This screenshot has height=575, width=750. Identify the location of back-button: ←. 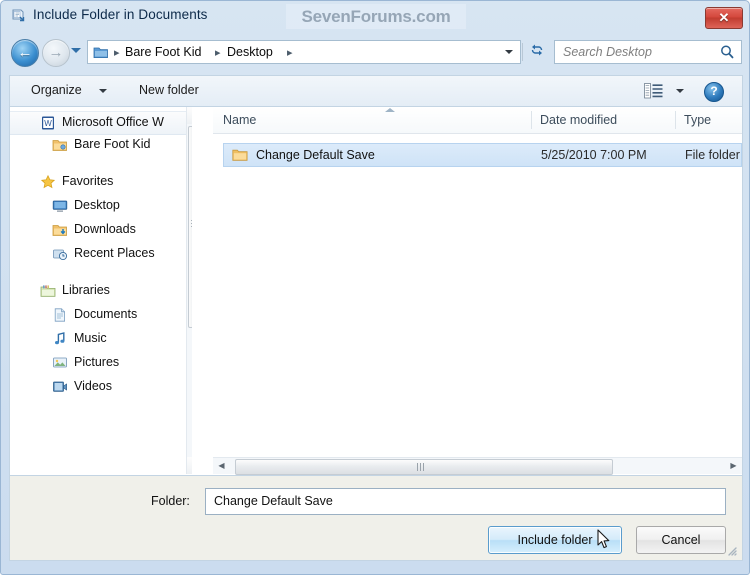
(25, 53).